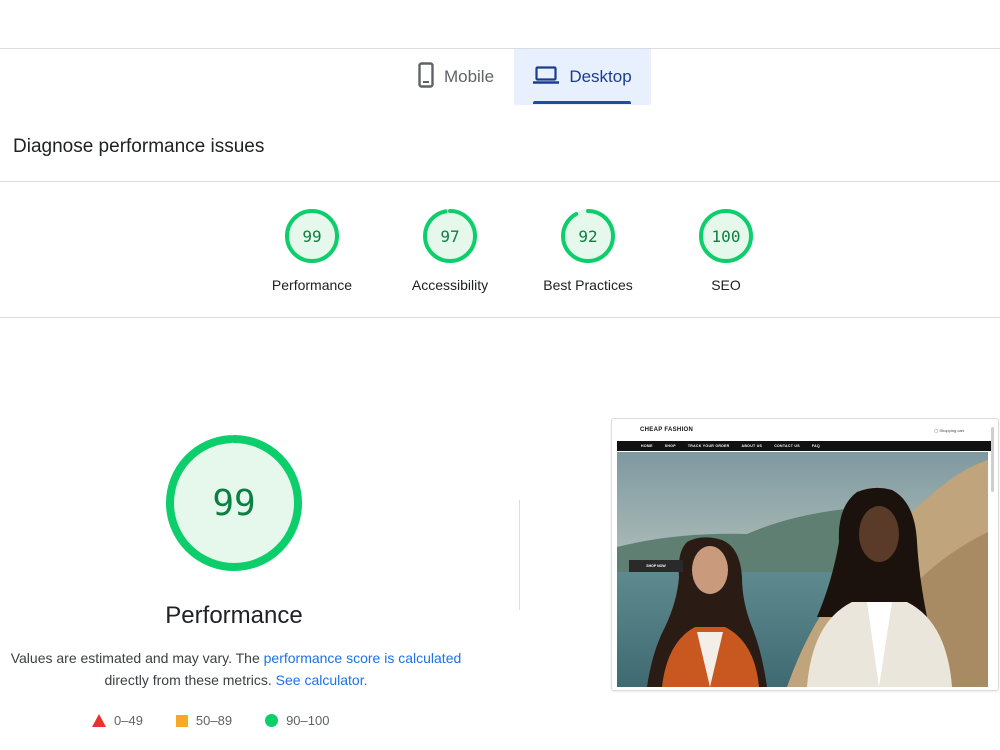 The height and width of the screenshot is (750, 1000). I want to click on gauge-ring: 99, so click(312, 236).